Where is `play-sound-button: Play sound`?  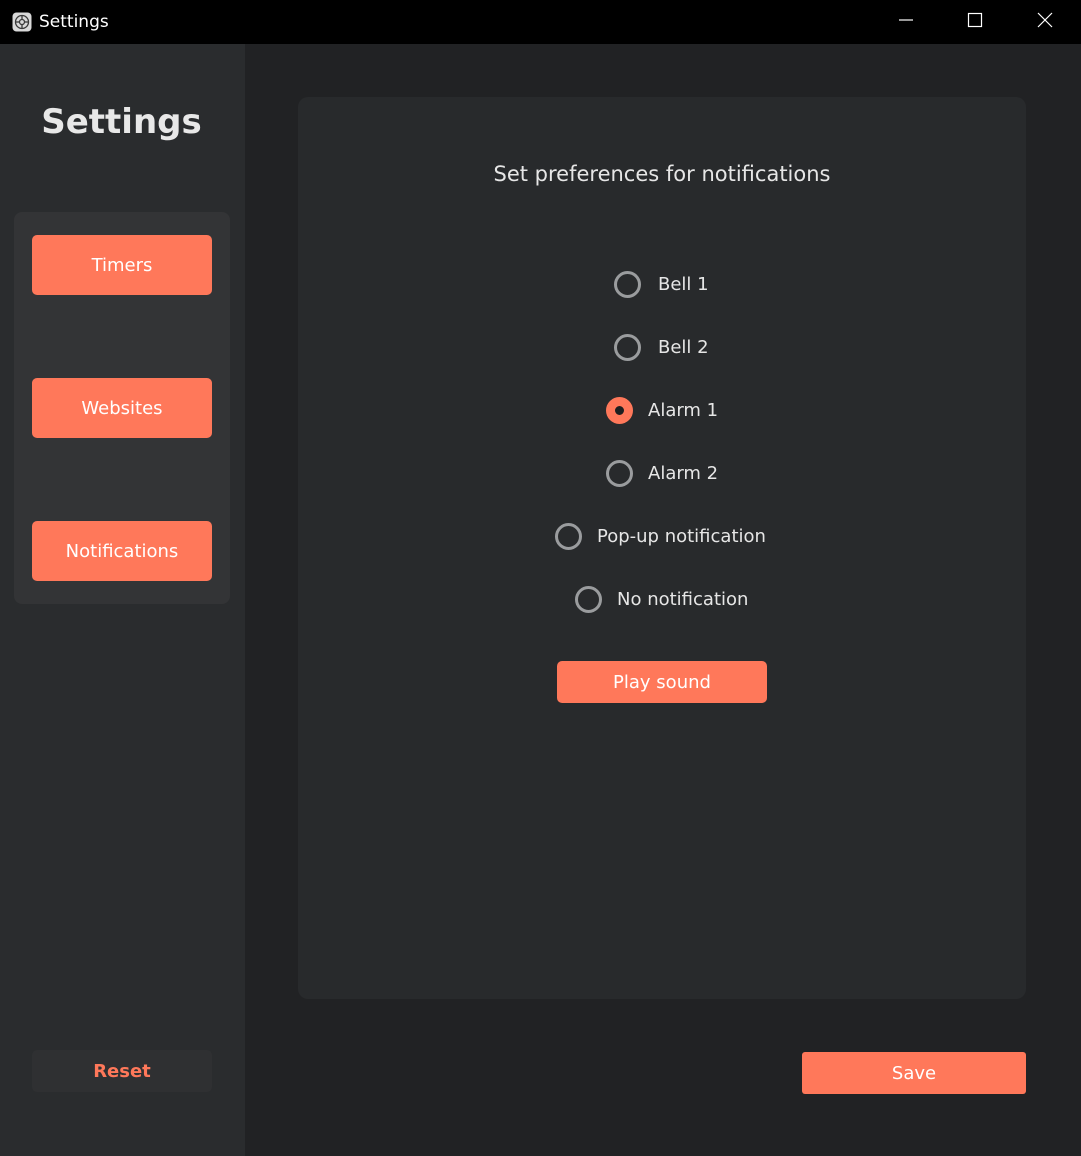 play-sound-button: Play sound is located at coordinates (662, 682).